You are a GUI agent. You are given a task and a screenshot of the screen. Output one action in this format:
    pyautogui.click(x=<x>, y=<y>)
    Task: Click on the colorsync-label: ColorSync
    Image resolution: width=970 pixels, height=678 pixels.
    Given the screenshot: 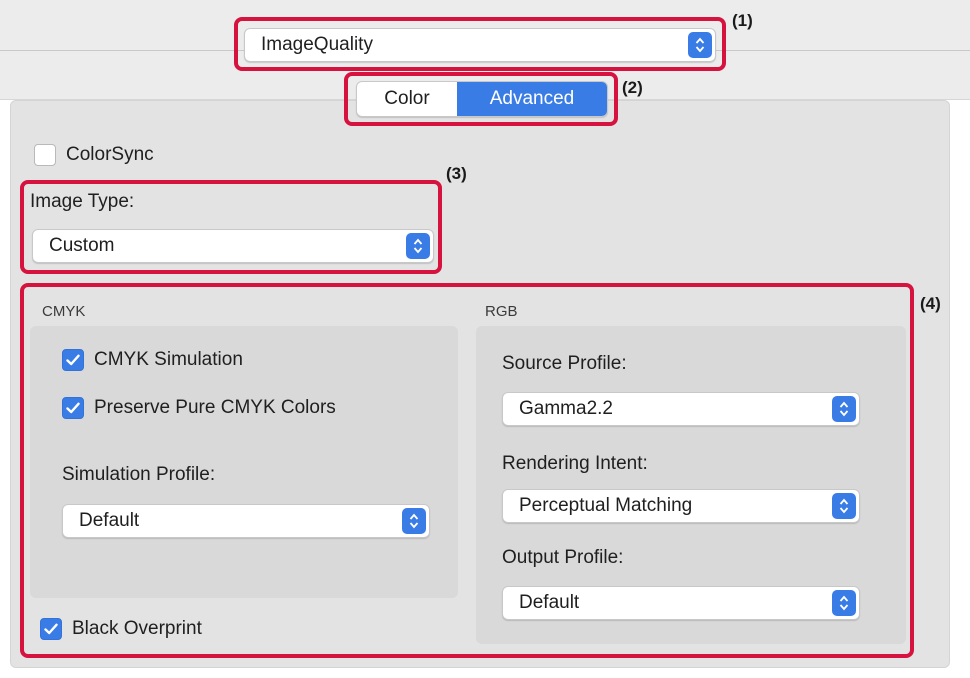 What is the action you would take?
    pyautogui.click(x=110, y=154)
    